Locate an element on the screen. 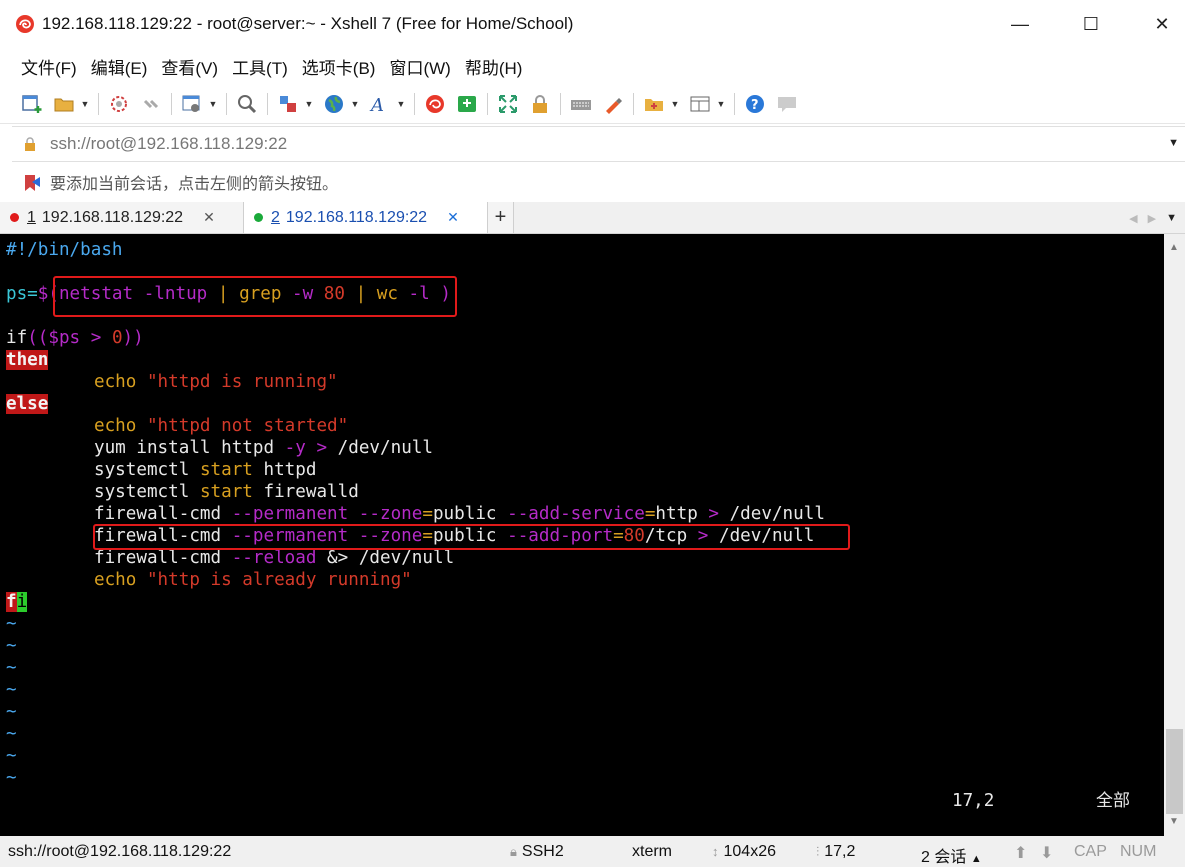  layout-icon is located at coordinates (700, 104).